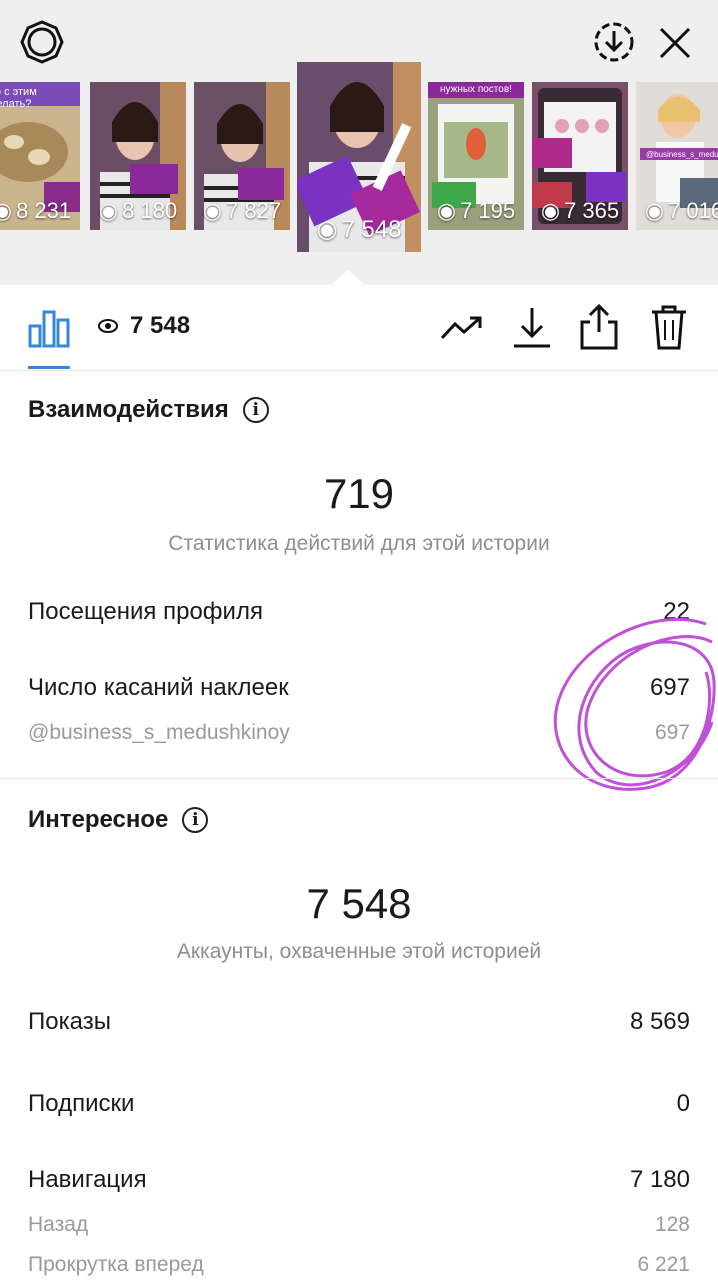  What do you see at coordinates (18, 98) in the screenshot?
I see `thumbnail-overlay-text: то с этим делать?` at bounding box center [18, 98].